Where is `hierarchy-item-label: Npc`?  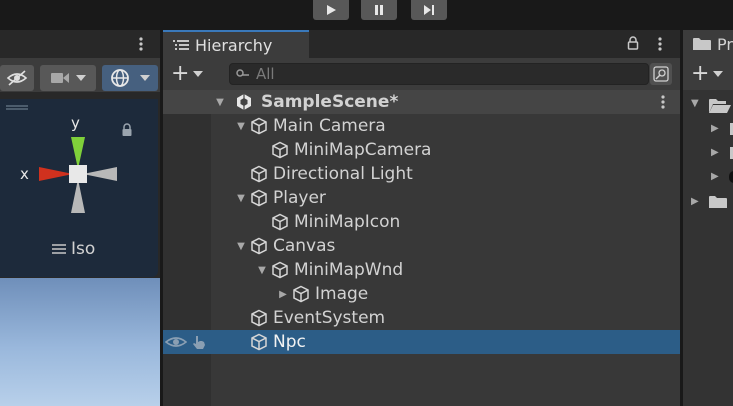
hierarchy-item-label: Npc is located at coordinates (289, 342).